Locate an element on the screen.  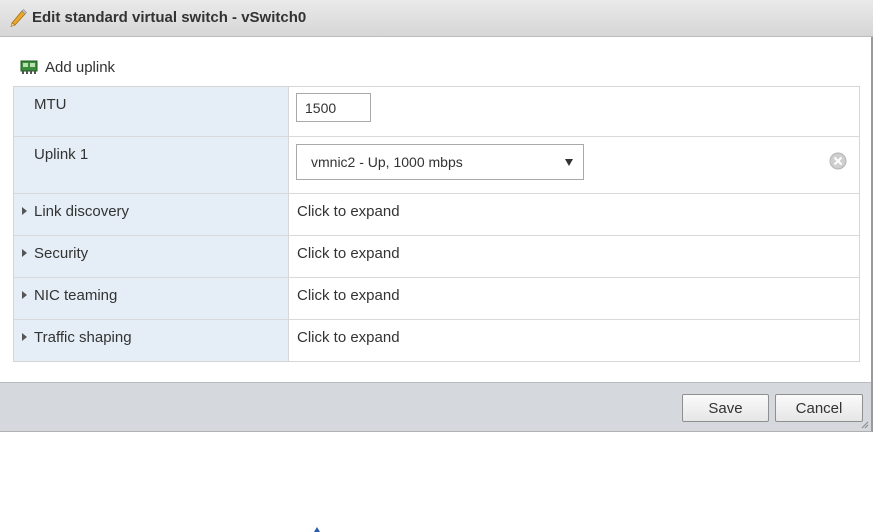
uplink-select: vmnic2 - Up, 1000 mbps is located at coordinates (440, 162).